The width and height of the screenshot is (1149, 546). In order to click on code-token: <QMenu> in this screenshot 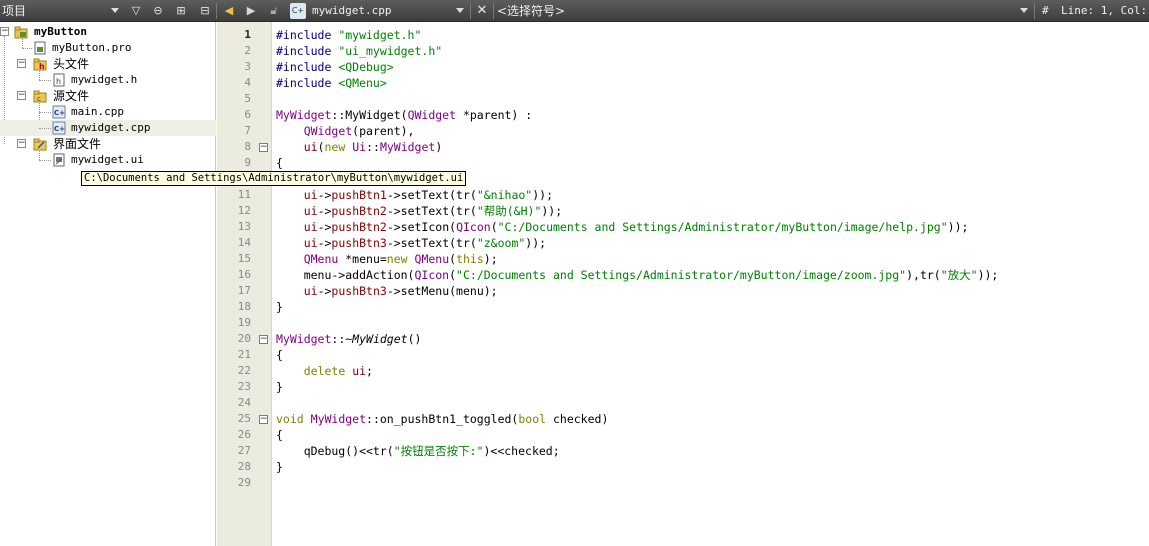, I will do `click(362, 83)`.